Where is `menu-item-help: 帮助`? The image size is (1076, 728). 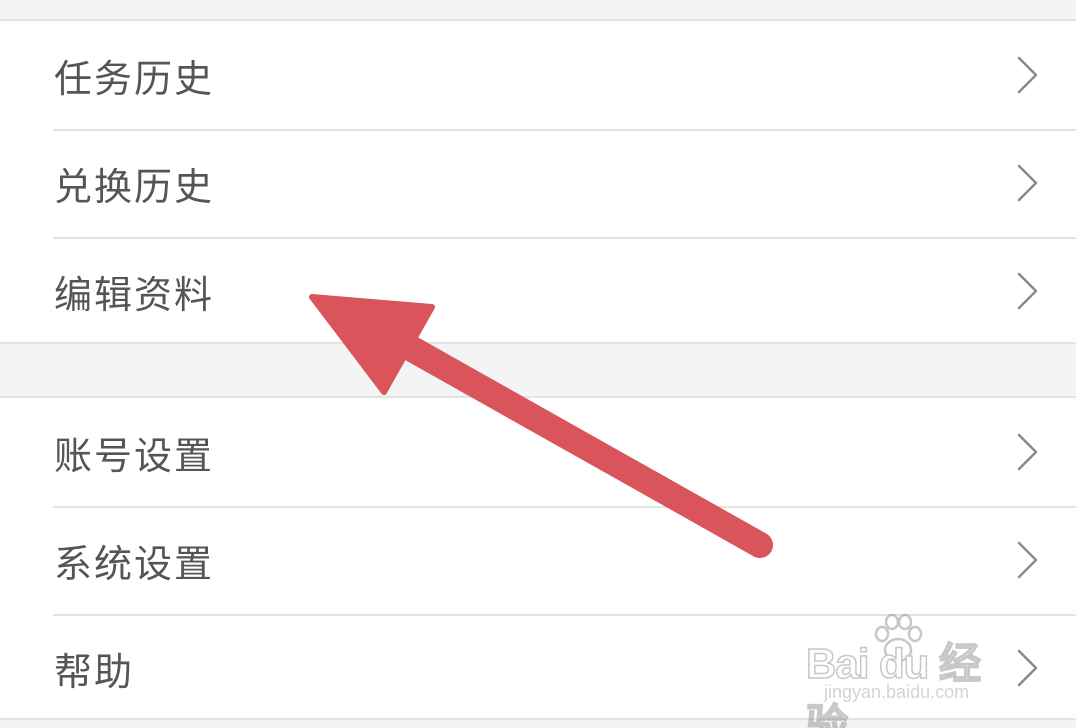 menu-item-help: 帮助 is located at coordinates (538, 668).